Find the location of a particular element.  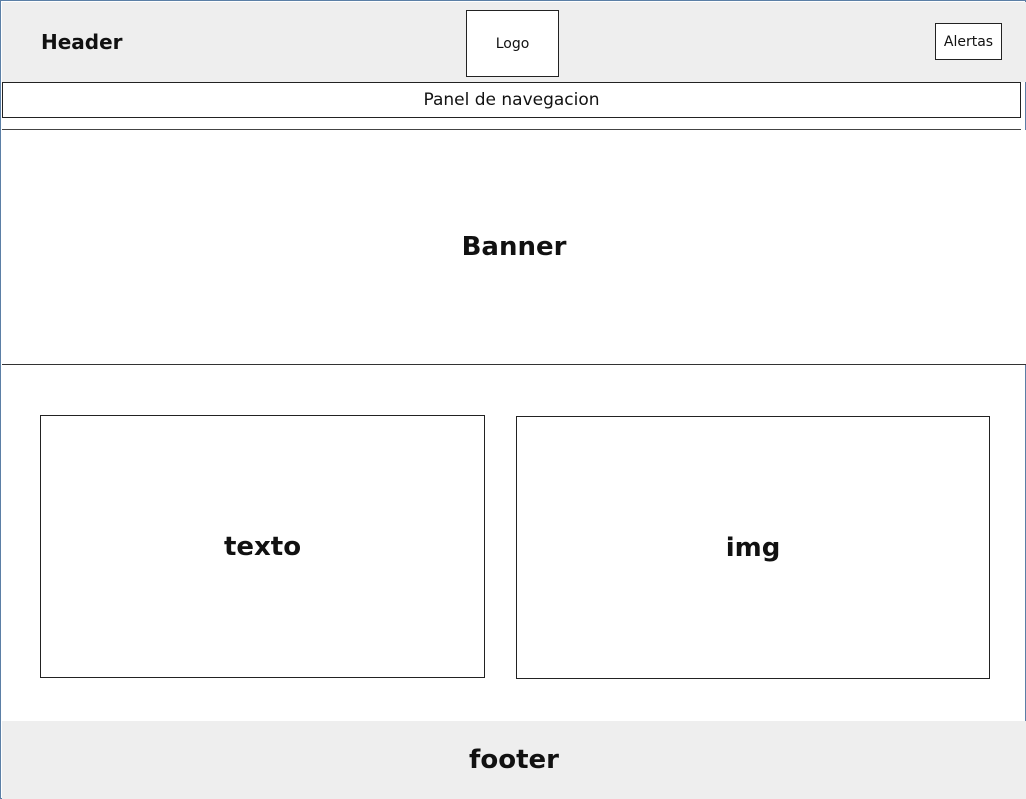

logo-label: Logo is located at coordinates (512, 43).